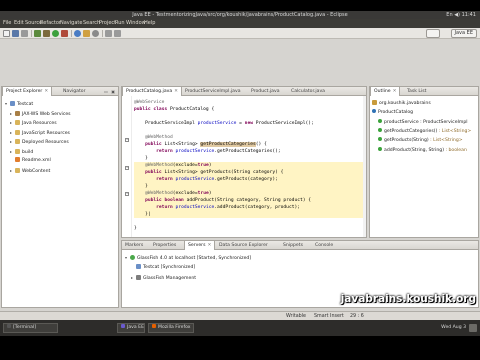 The width and height of the screenshot is (480, 360). Describe the element at coordinates (26, 171) in the screenshot. I see `tree-item: ▸ WebContent` at that location.